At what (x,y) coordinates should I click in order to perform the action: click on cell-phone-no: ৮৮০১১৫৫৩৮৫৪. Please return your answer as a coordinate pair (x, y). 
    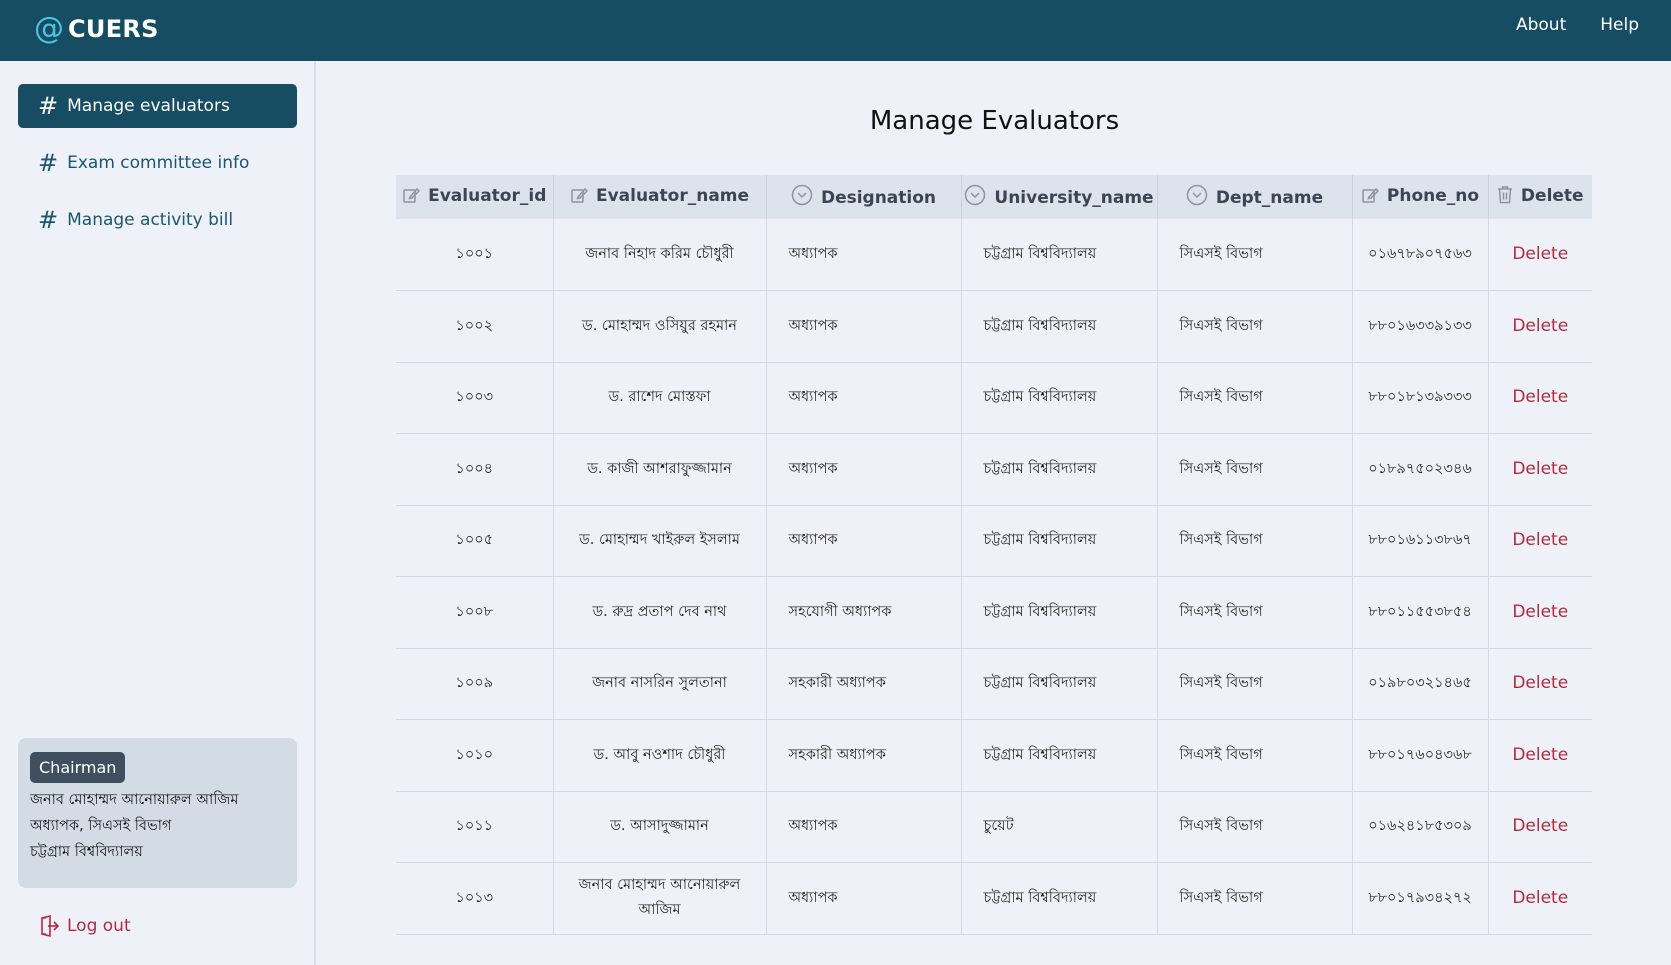
    Looking at the image, I should click on (1420, 612).